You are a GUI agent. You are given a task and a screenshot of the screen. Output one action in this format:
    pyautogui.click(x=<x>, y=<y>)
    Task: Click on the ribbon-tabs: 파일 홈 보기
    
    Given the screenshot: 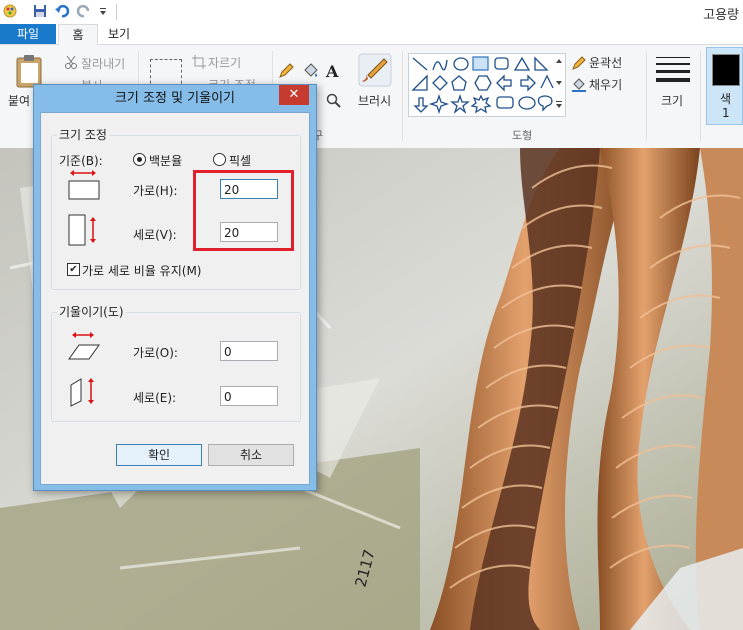 What is the action you would take?
    pyautogui.click(x=371, y=34)
    